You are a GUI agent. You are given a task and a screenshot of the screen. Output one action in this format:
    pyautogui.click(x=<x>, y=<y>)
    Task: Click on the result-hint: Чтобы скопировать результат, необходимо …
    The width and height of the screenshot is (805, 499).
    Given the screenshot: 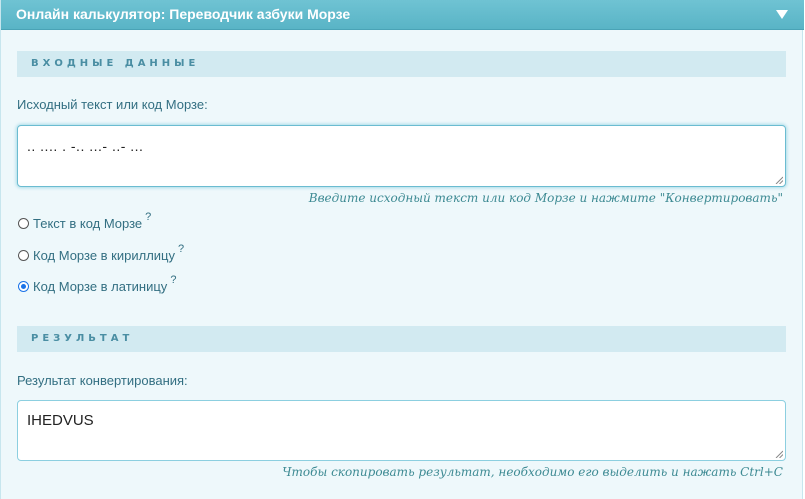 What is the action you would take?
    pyautogui.click(x=532, y=472)
    